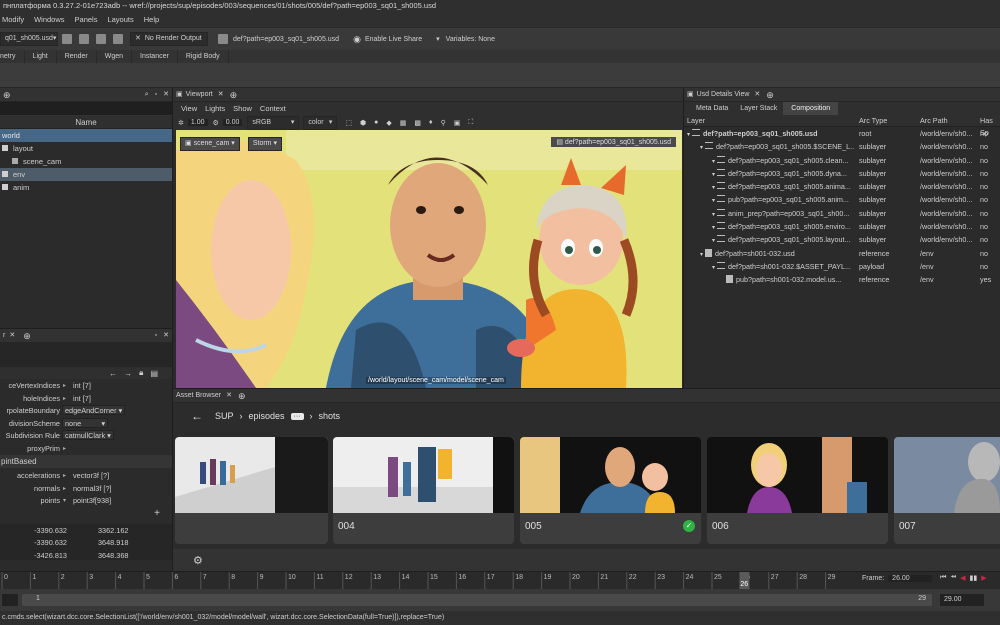  What do you see at coordinates (842, 253) in the screenshot?
I see `composition-row: ▾ def?path=sh001-032.usd reference/env no` at bounding box center [842, 253].